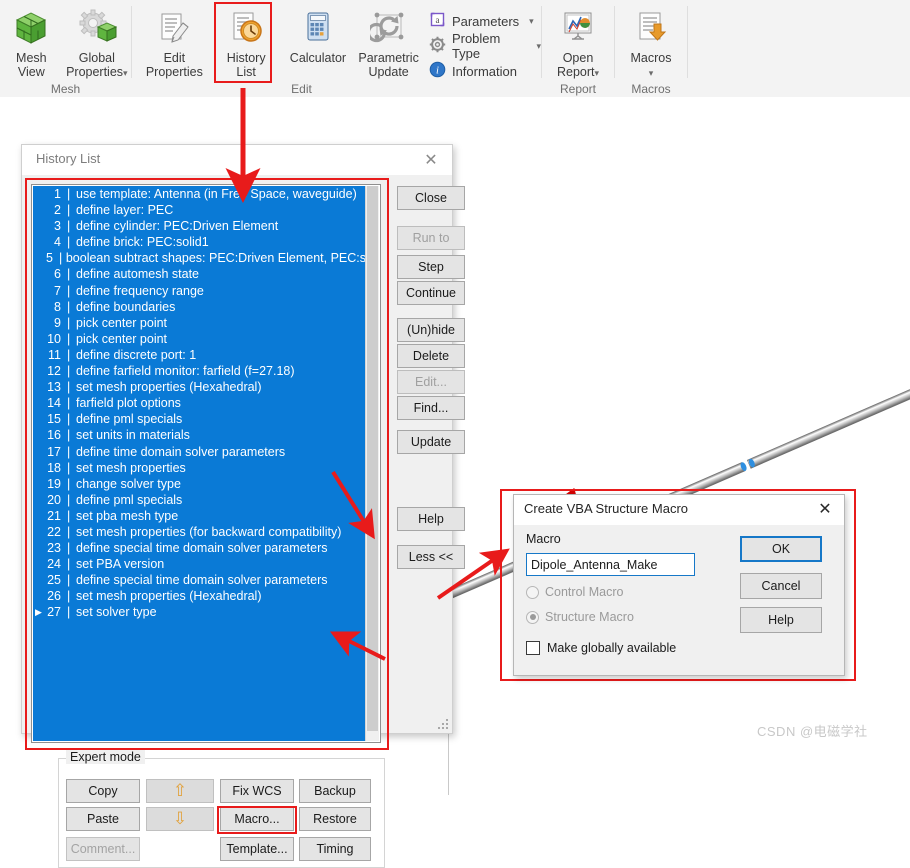  Describe the element at coordinates (31, 65) in the screenshot. I see `ribbon-button-mesh-view-label: Mesh View` at that location.